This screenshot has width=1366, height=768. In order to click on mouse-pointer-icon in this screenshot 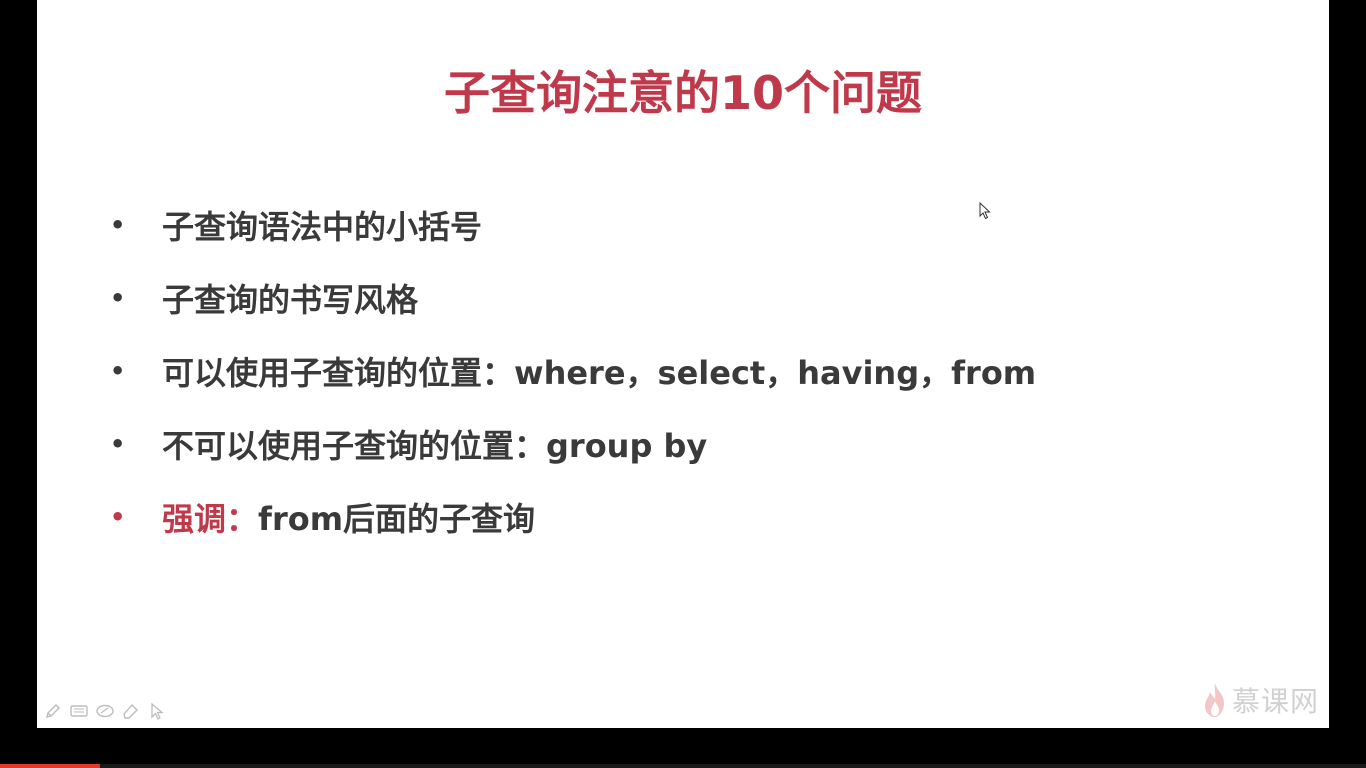, I will do `click(985, 211)`.